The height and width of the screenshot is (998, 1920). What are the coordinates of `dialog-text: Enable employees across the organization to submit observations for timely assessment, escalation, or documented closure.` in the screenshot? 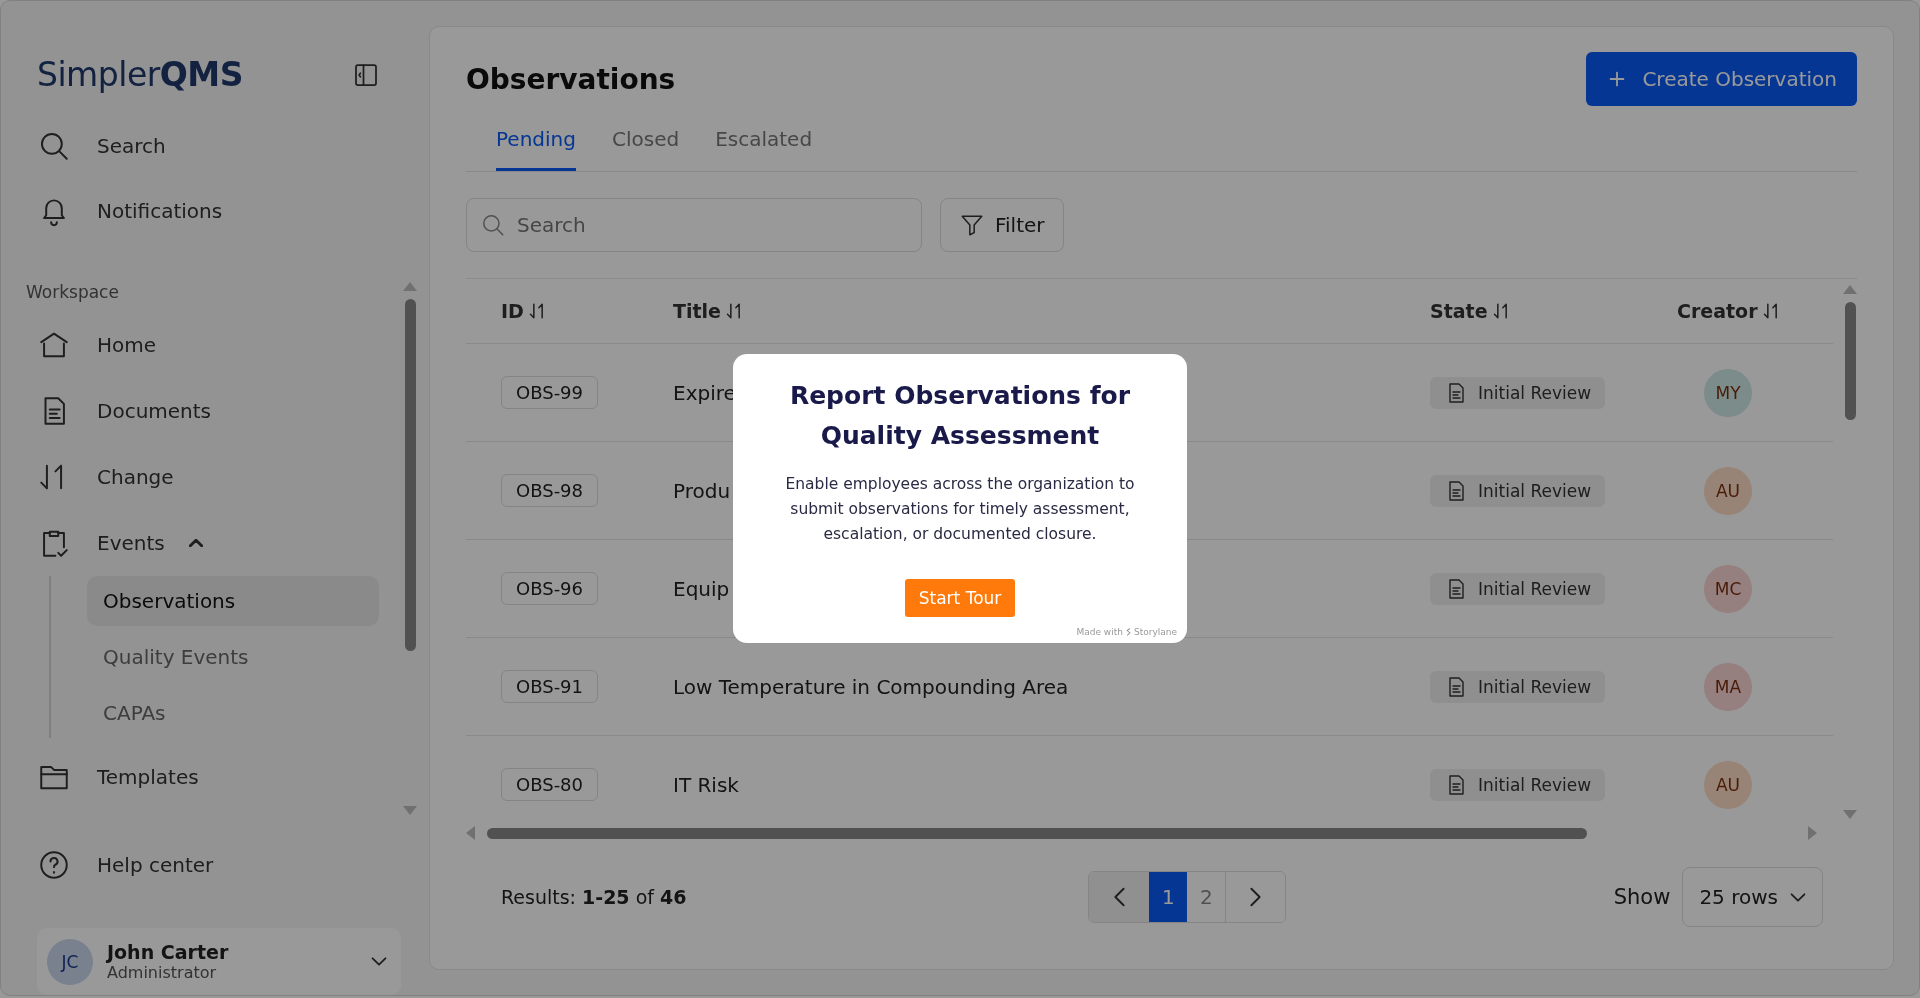 It's located at (960, 509).